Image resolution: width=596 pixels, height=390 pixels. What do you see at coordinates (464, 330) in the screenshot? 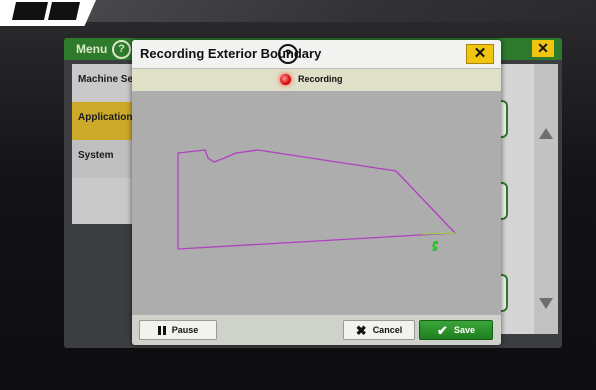
I see `save-label: Save` at bounding box center [464, 330].